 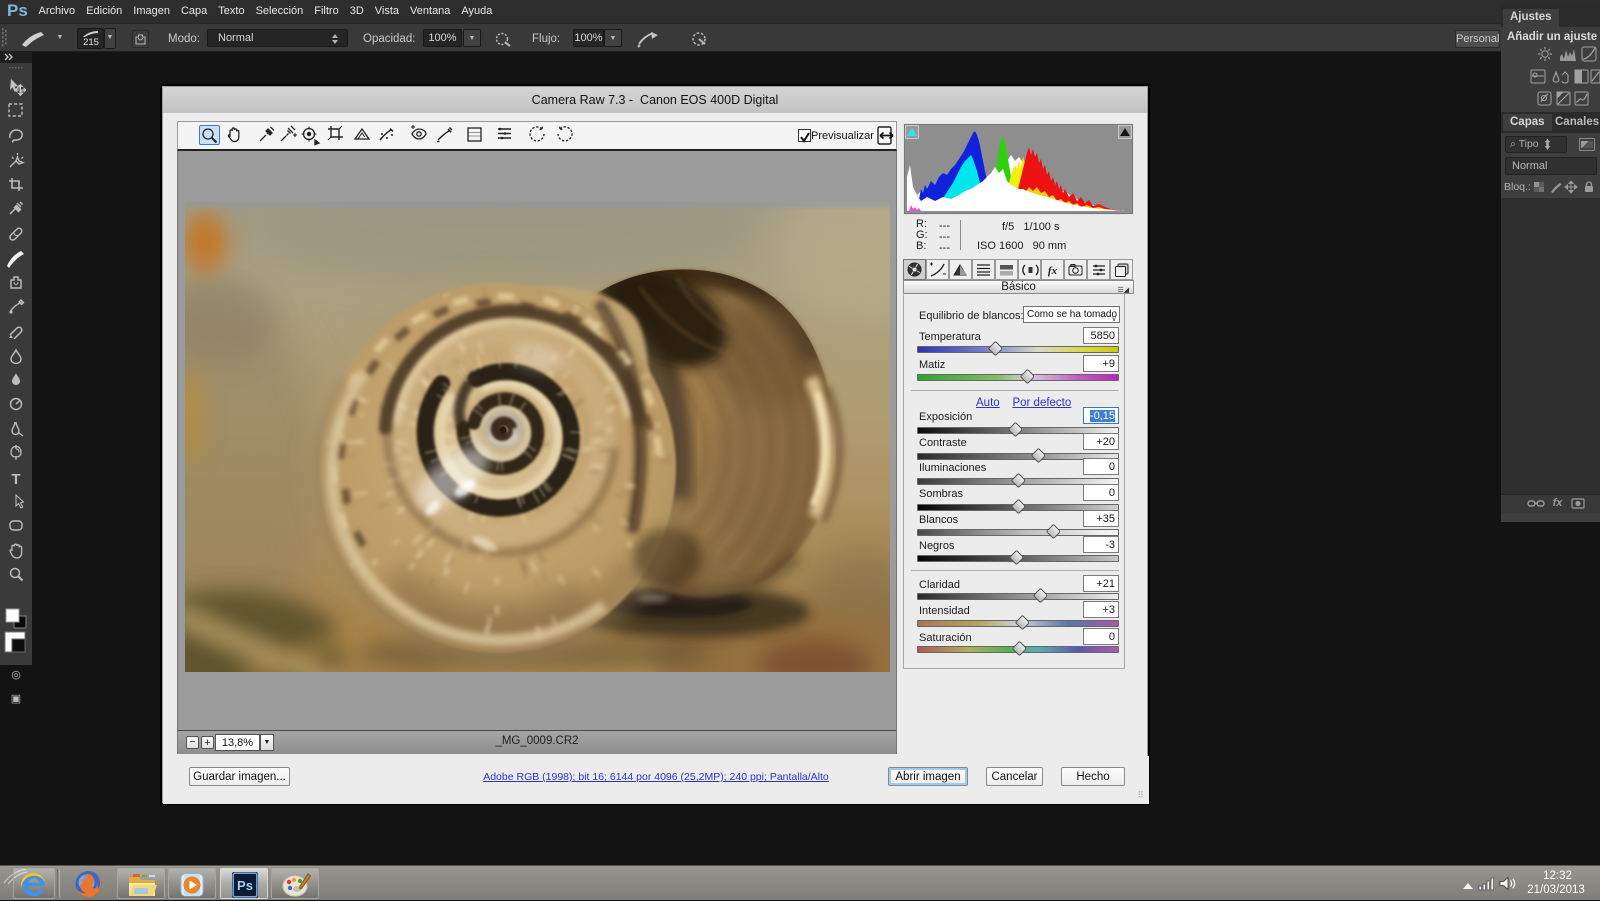 I want to click on svg-text: fx, so click(x=1053, y=271).